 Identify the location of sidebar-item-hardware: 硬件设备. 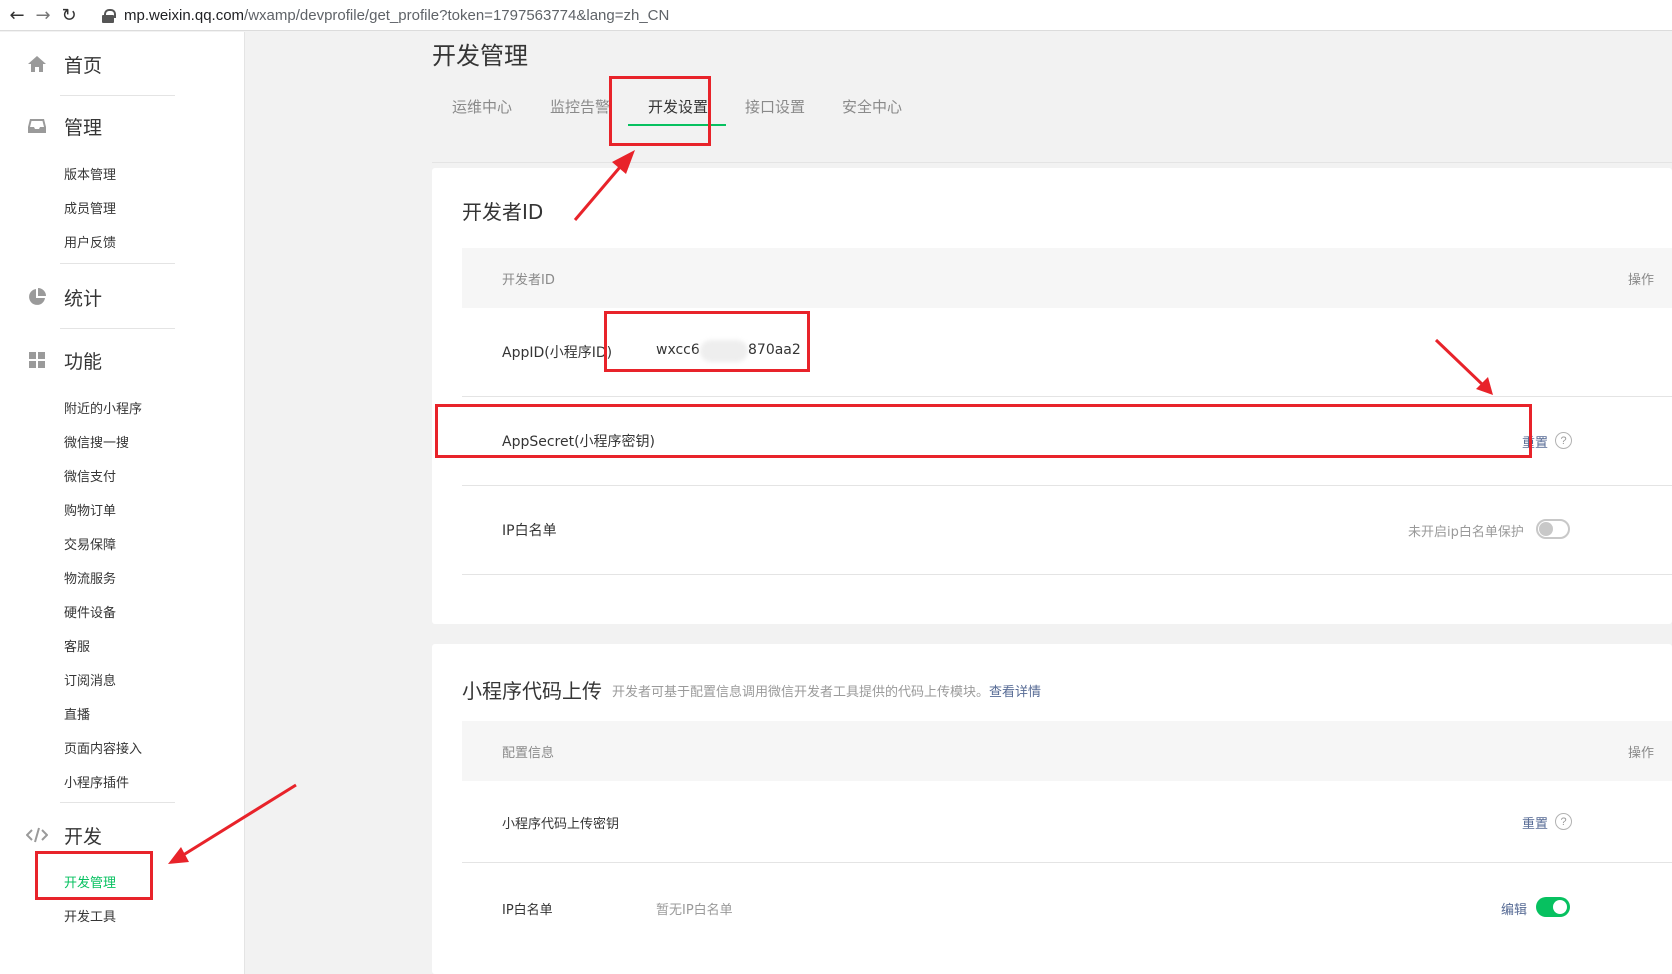
(90, 611).